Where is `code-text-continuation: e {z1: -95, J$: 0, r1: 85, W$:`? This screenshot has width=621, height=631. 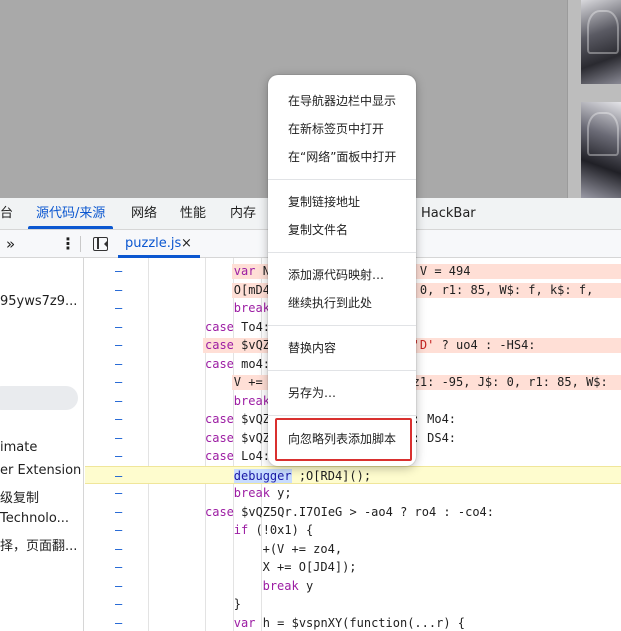 code-text-continuation: e {z1: -95, J$: 0, r1: 85, W$: is located at coordinates (499, 382).